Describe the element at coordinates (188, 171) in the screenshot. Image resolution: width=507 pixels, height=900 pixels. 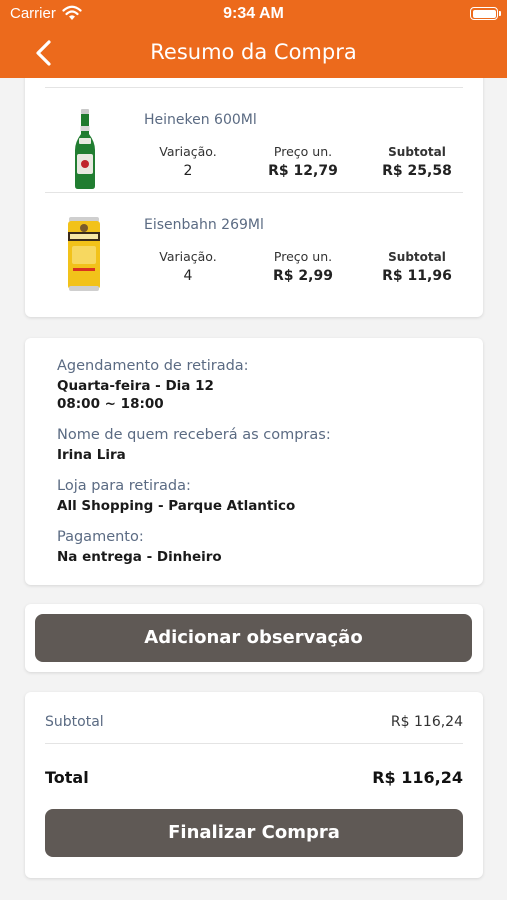
I see `variation-value: 2` at that location.